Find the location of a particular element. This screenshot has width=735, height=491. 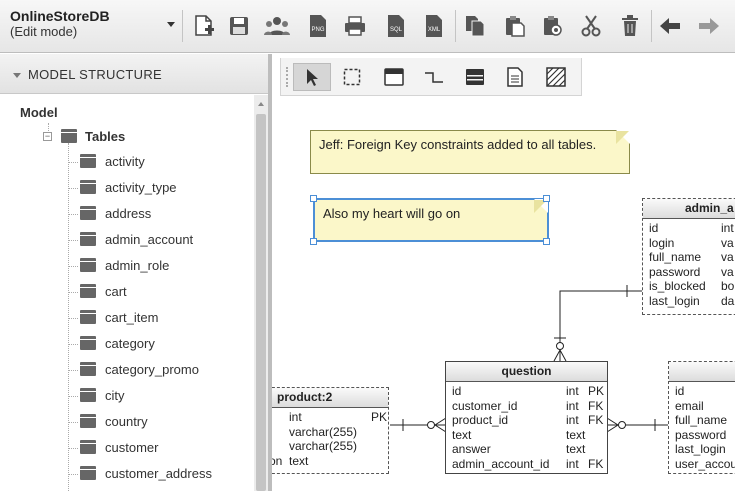

resize-handle-se is located at coordinates (546, 241).